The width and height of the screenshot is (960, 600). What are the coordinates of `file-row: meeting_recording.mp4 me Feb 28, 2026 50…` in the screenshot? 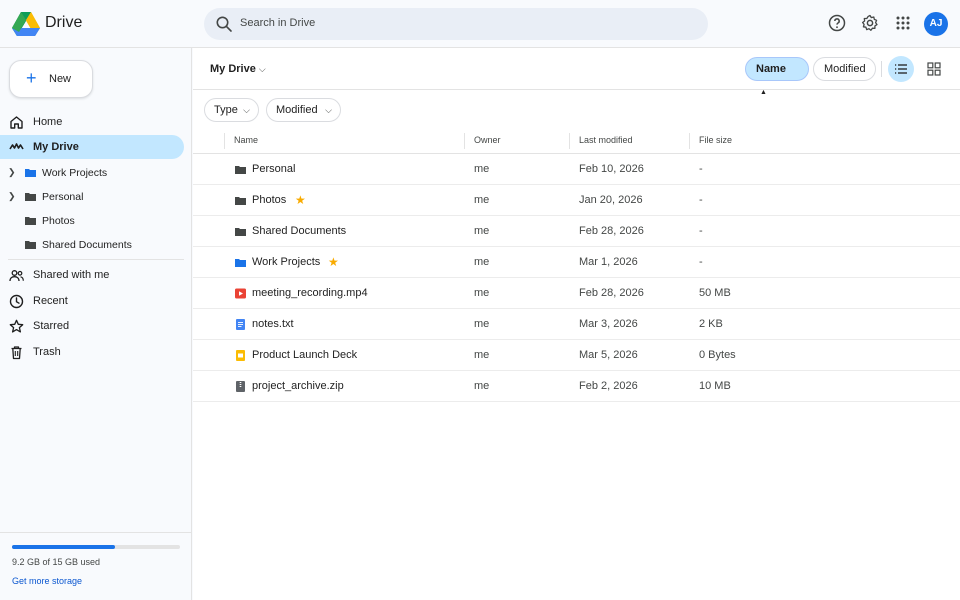 It's located at (576, 293).